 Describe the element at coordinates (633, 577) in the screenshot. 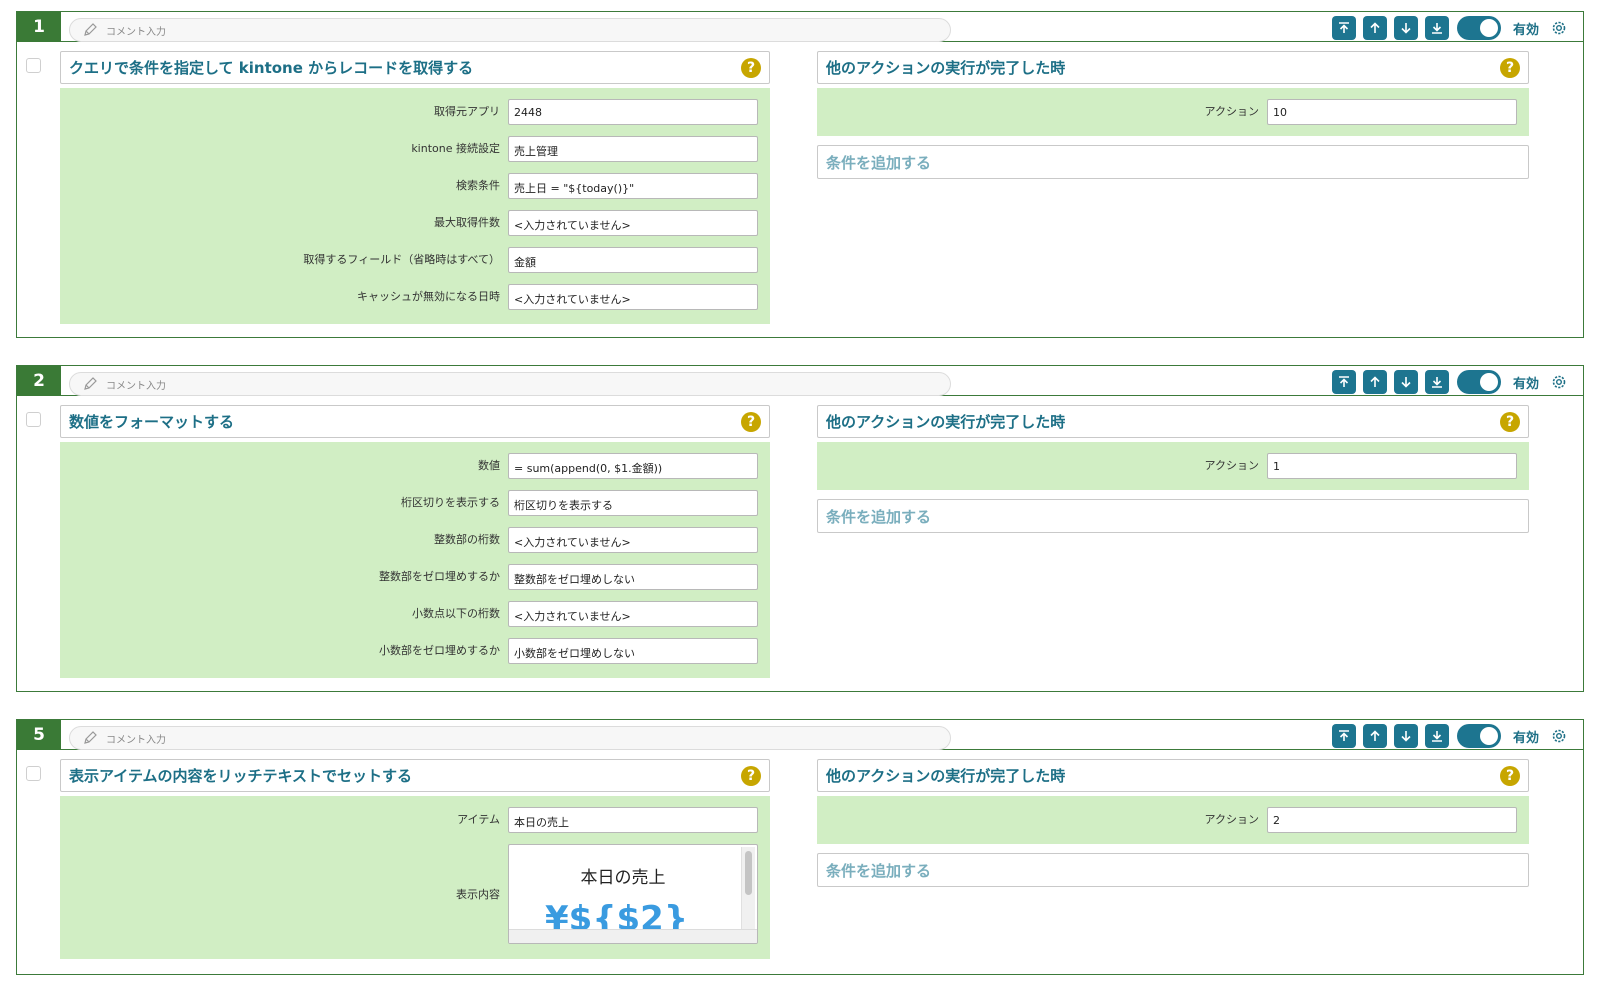

I see `field-input: 整数部をゼロ埋めしない` at that location.